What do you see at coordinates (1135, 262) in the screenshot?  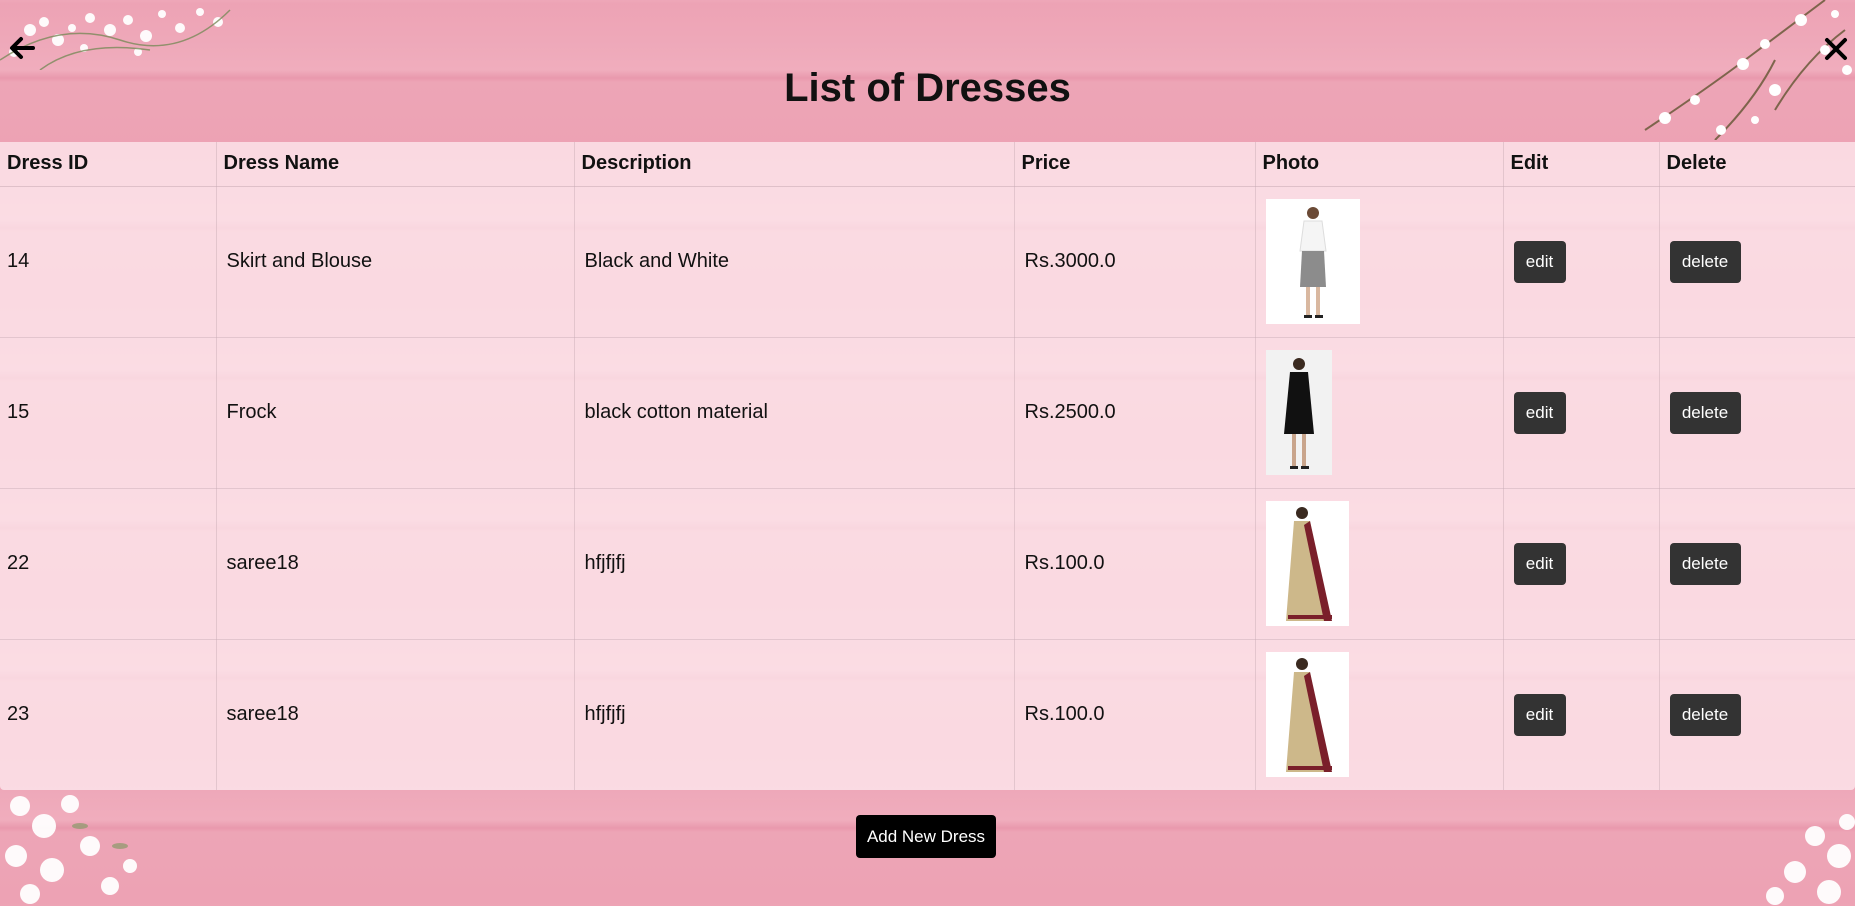 I see `price-cell: Rs.3000.0` at bounding box center [1135, 262].